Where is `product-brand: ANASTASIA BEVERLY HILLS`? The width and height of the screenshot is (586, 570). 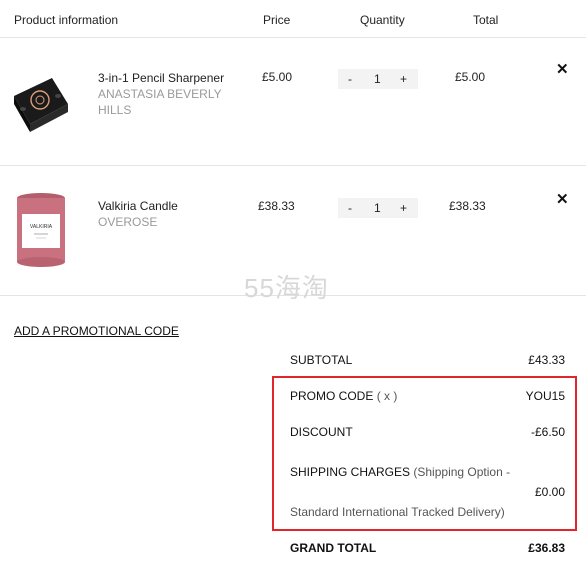 product-brand: ANASTASIA BEVERLY HILLS is located at coordinates (168, 102).